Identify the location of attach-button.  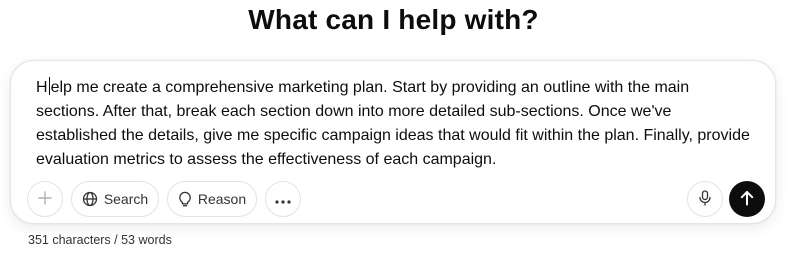
(45, 199).